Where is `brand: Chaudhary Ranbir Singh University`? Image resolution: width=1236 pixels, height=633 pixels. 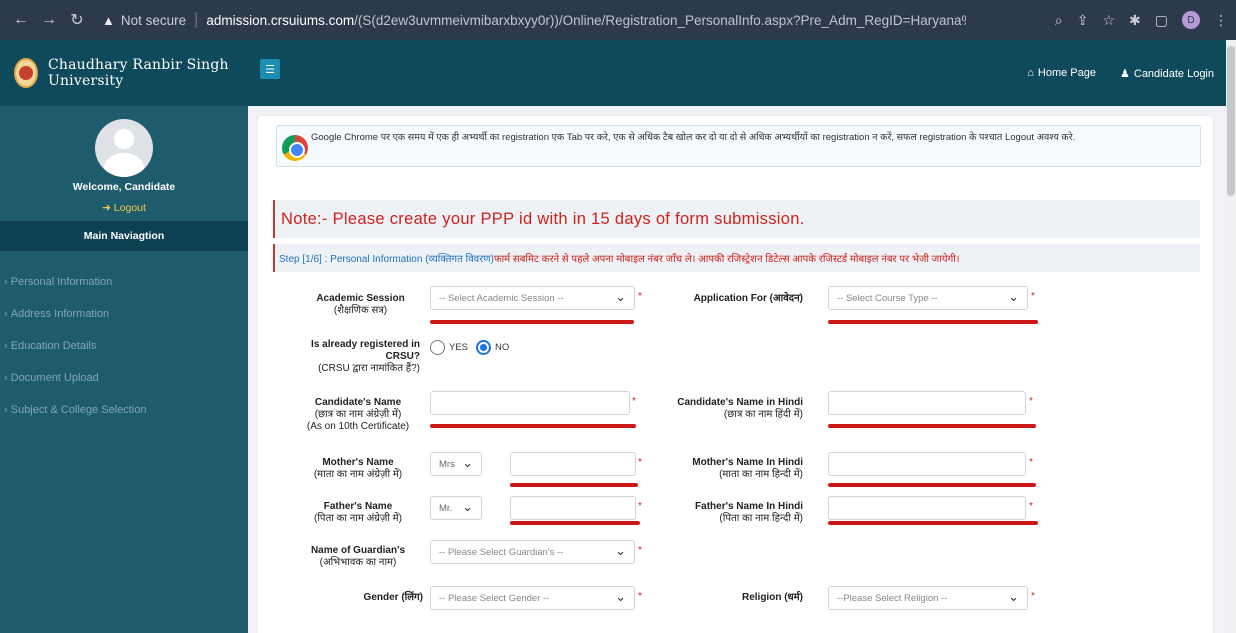 brand: Chaudhary Ranbir Singh University is located at coordinates (124, 73).